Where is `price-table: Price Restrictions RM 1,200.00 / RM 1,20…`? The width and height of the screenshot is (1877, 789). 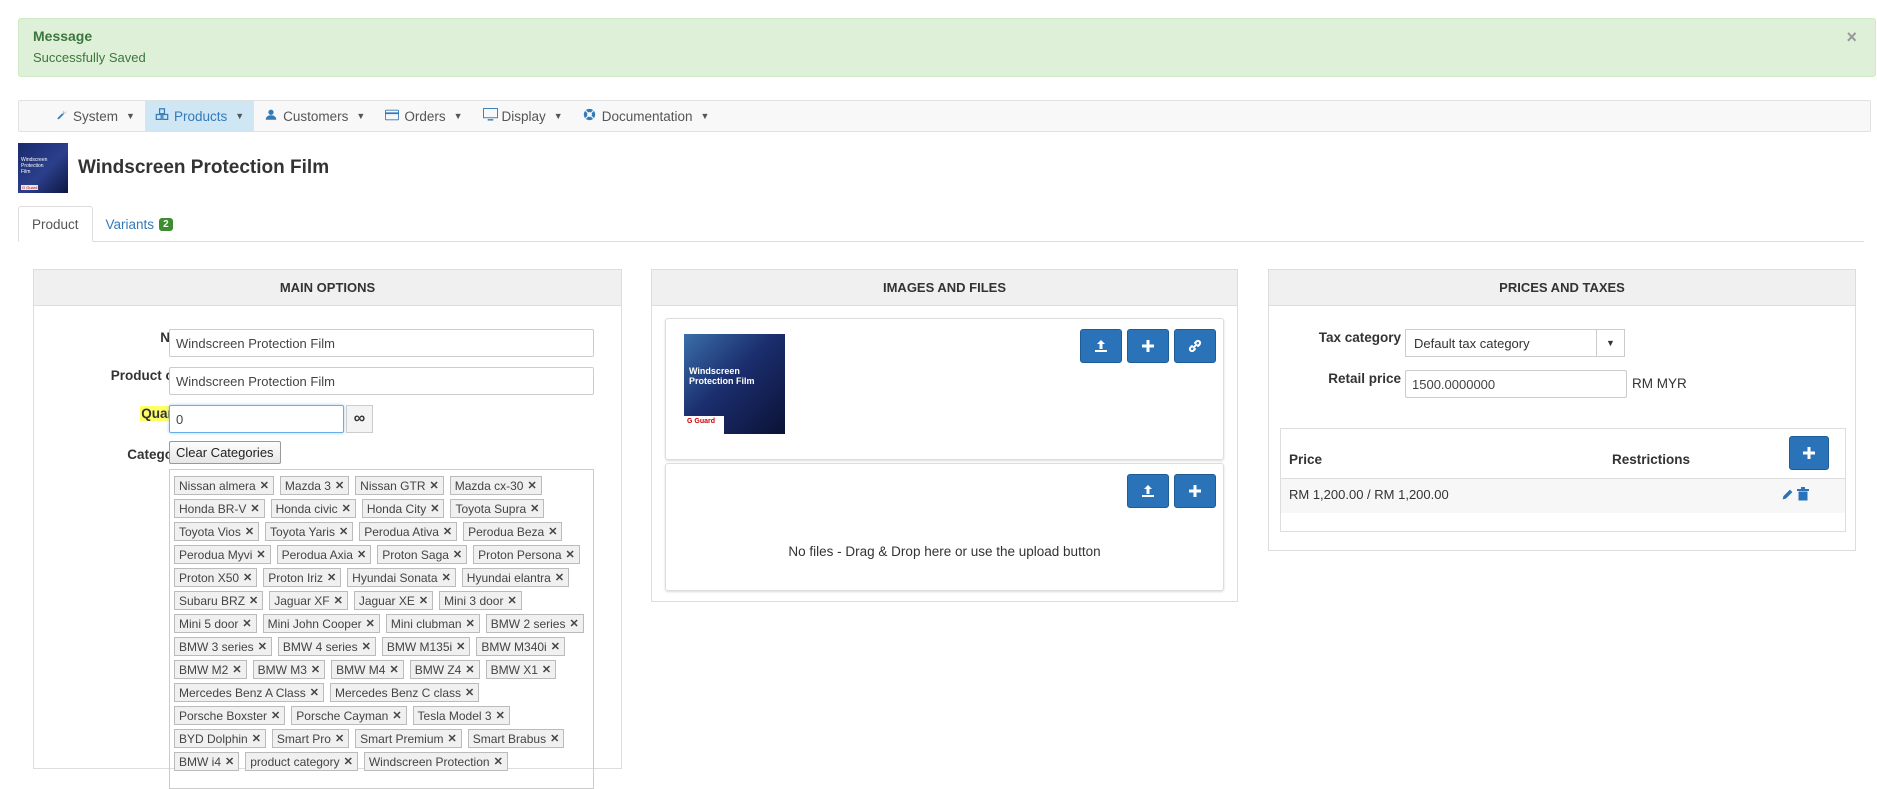
price-table: Price Restrictions RM 1,200.00 / RM 1,20… is located at coordinates (1563, 480).